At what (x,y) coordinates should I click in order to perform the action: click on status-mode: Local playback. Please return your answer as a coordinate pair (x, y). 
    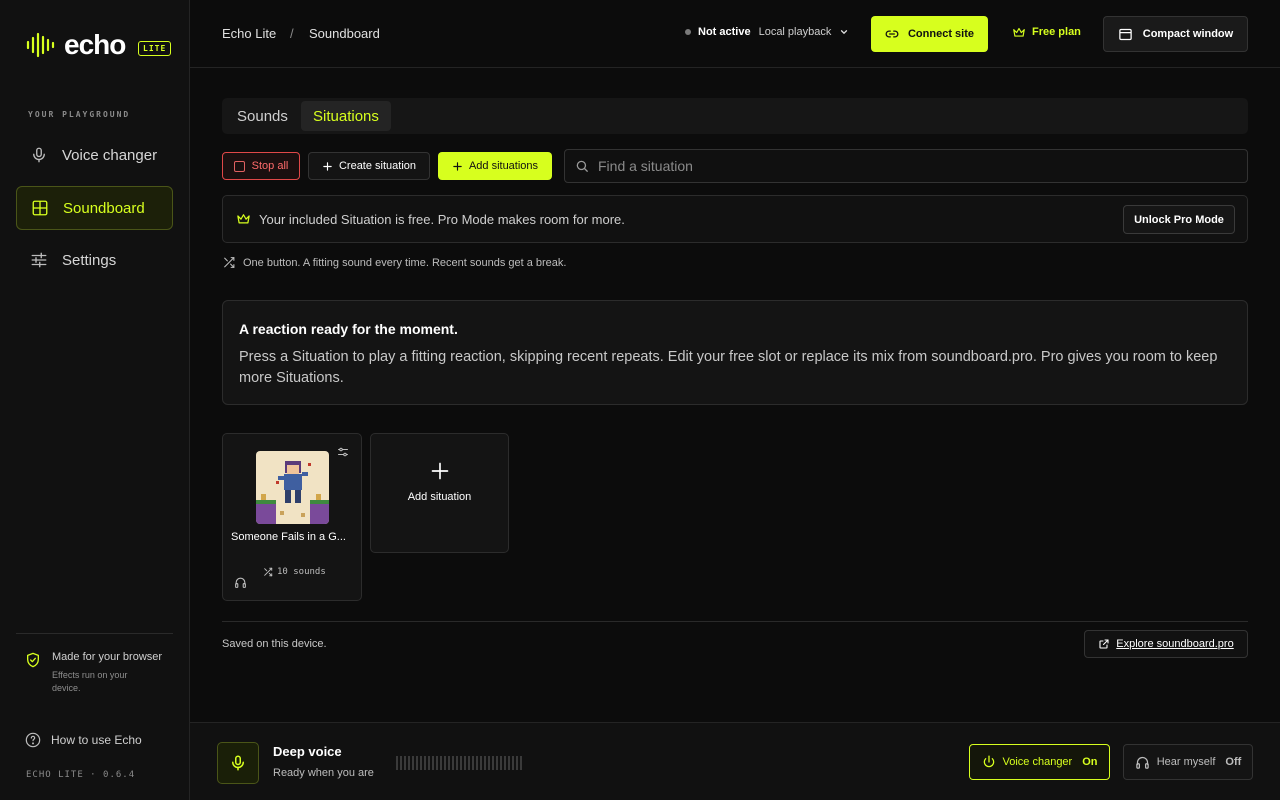
    Looking at the image, I should click on (795, 32).